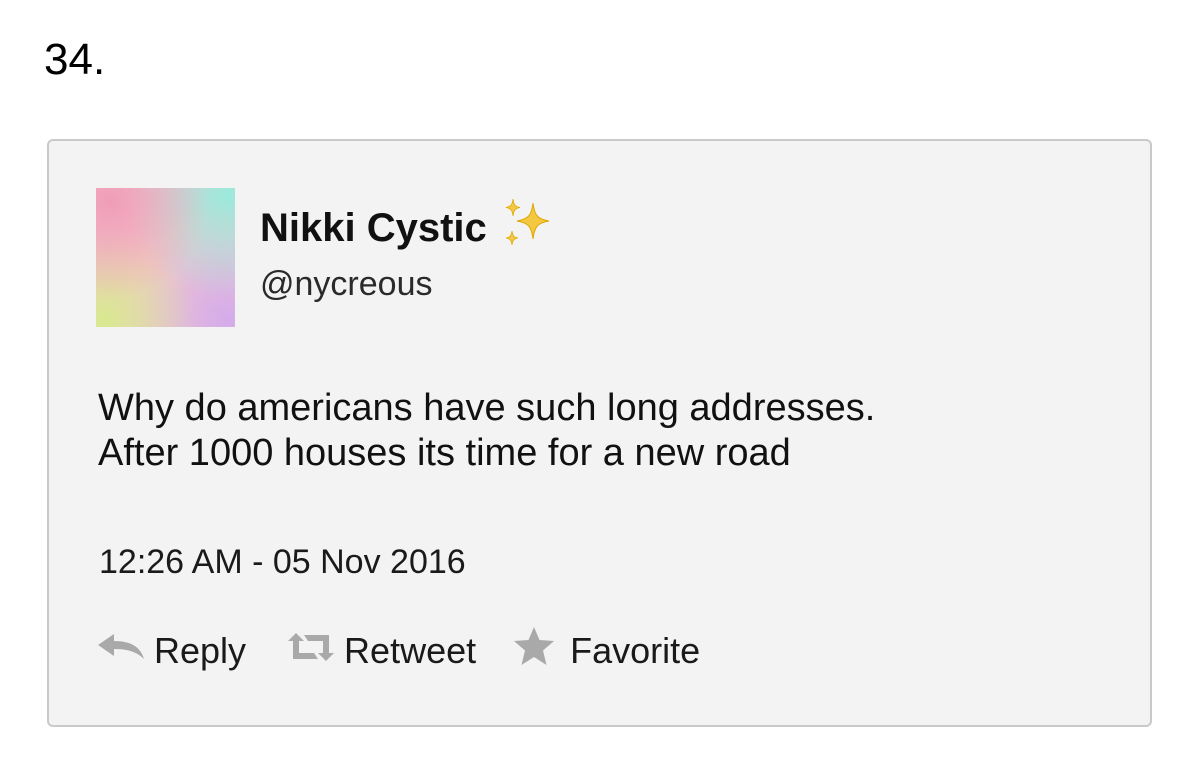 The height and width of the screenshot is (767, 1200). Describe the element at coordinates (410, 650) in the screenshot. I see `retweet-label: Retweet` at that location.